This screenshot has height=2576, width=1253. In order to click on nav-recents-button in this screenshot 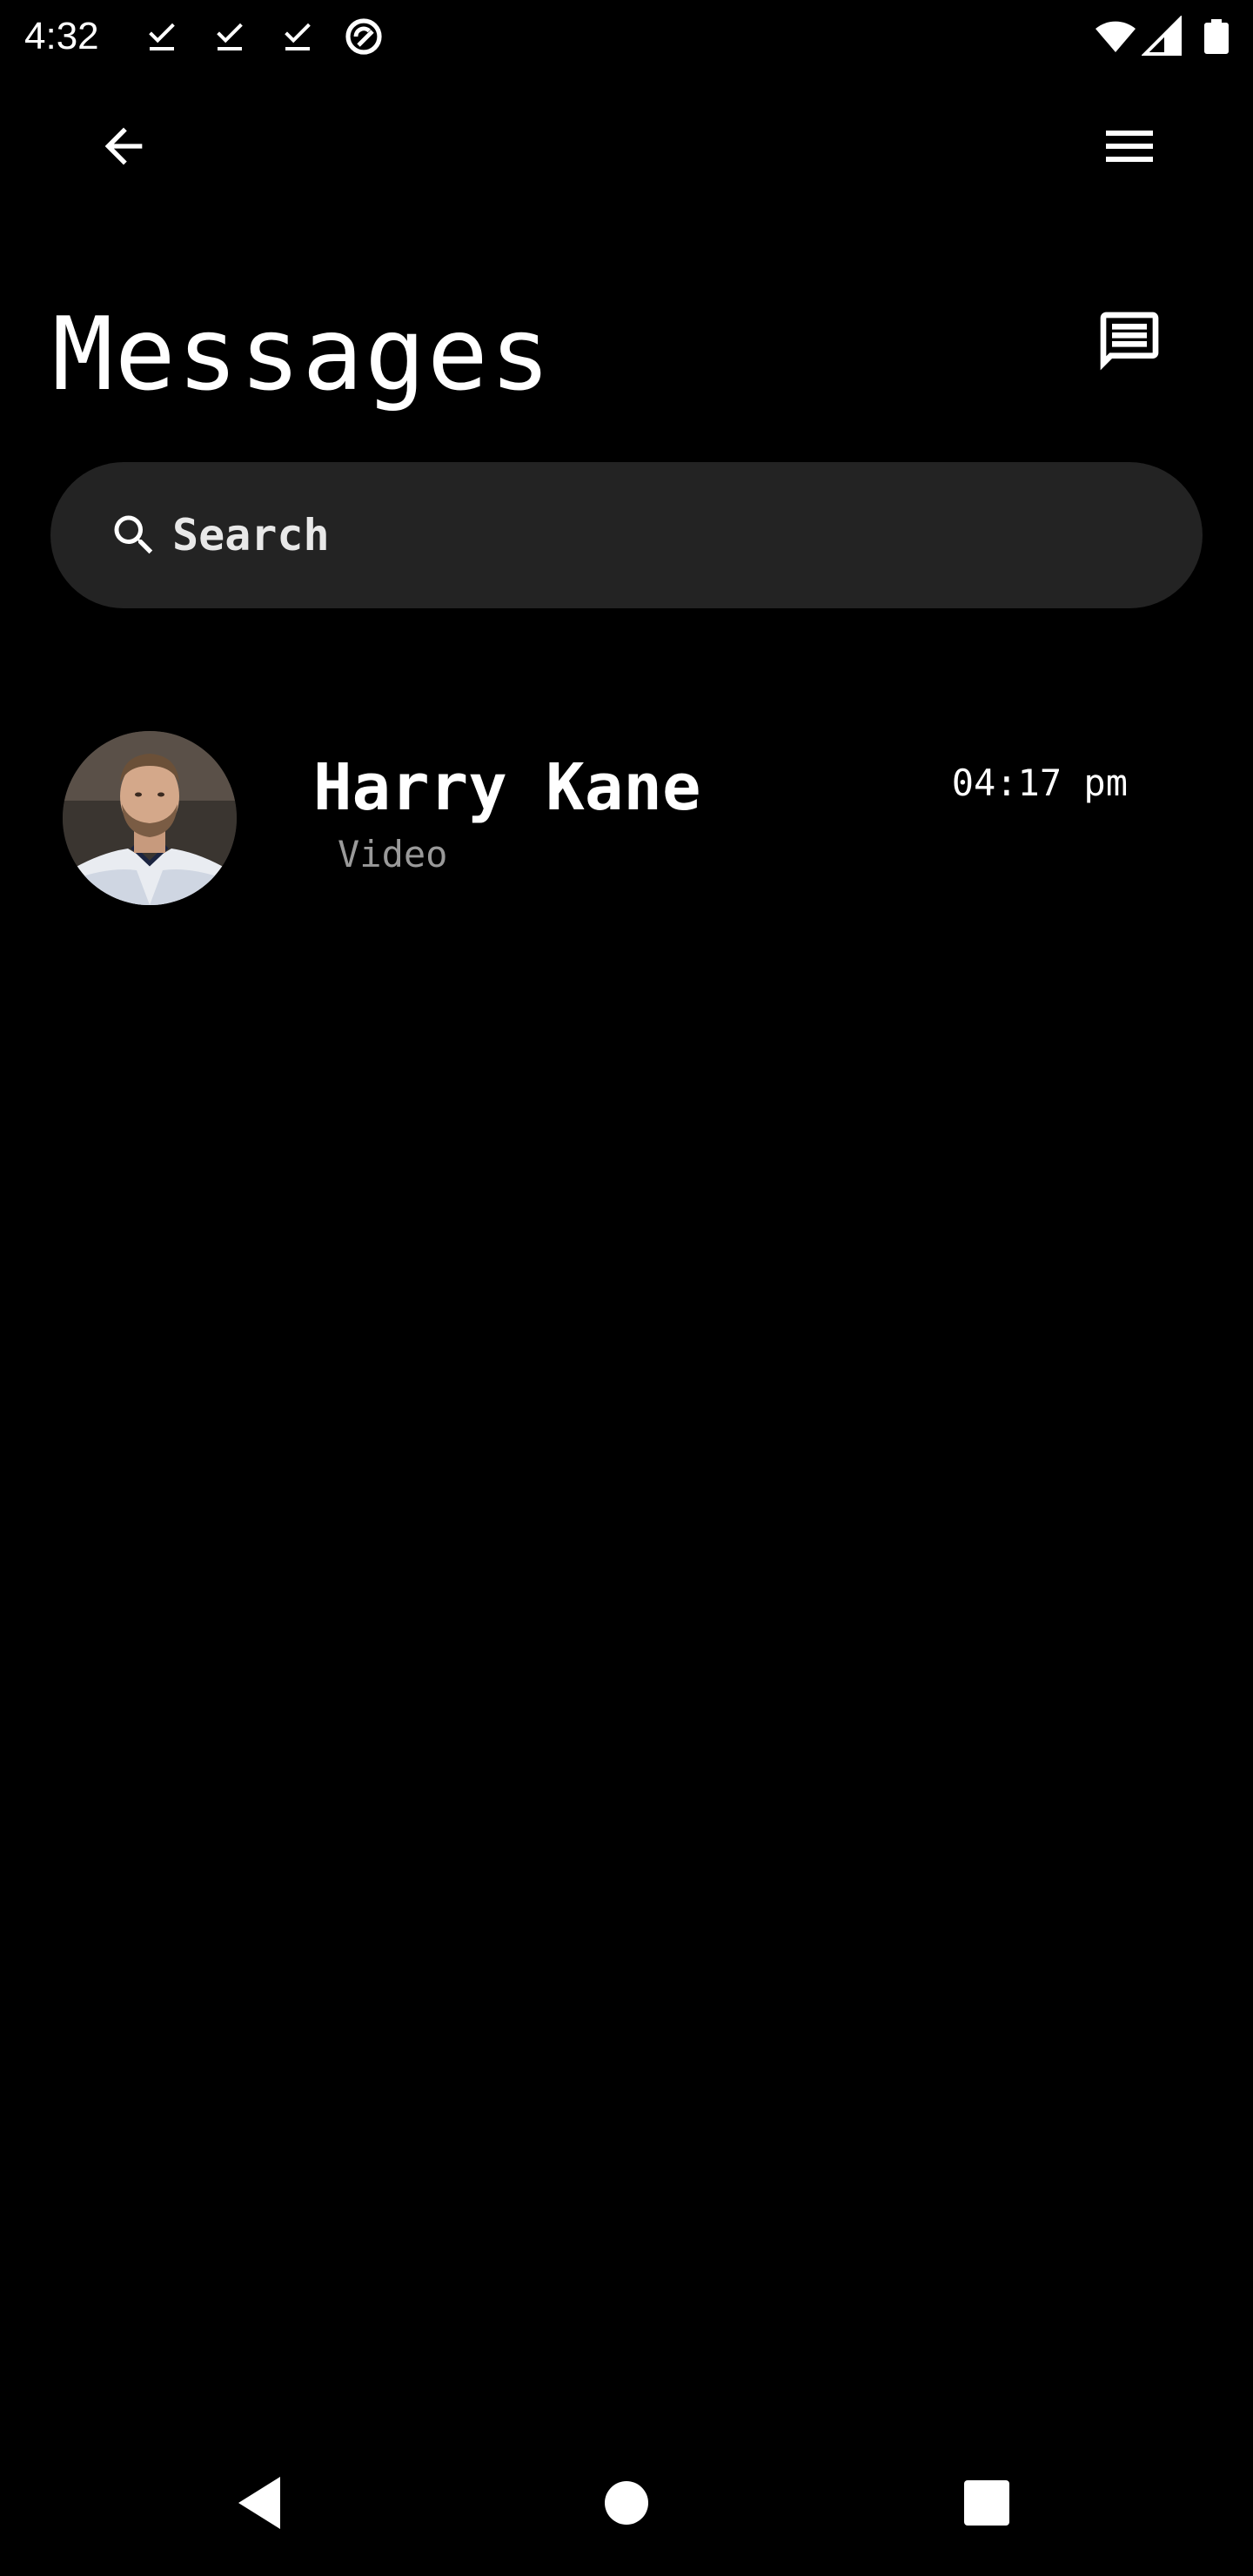, I will do `click(987, 2503)`.